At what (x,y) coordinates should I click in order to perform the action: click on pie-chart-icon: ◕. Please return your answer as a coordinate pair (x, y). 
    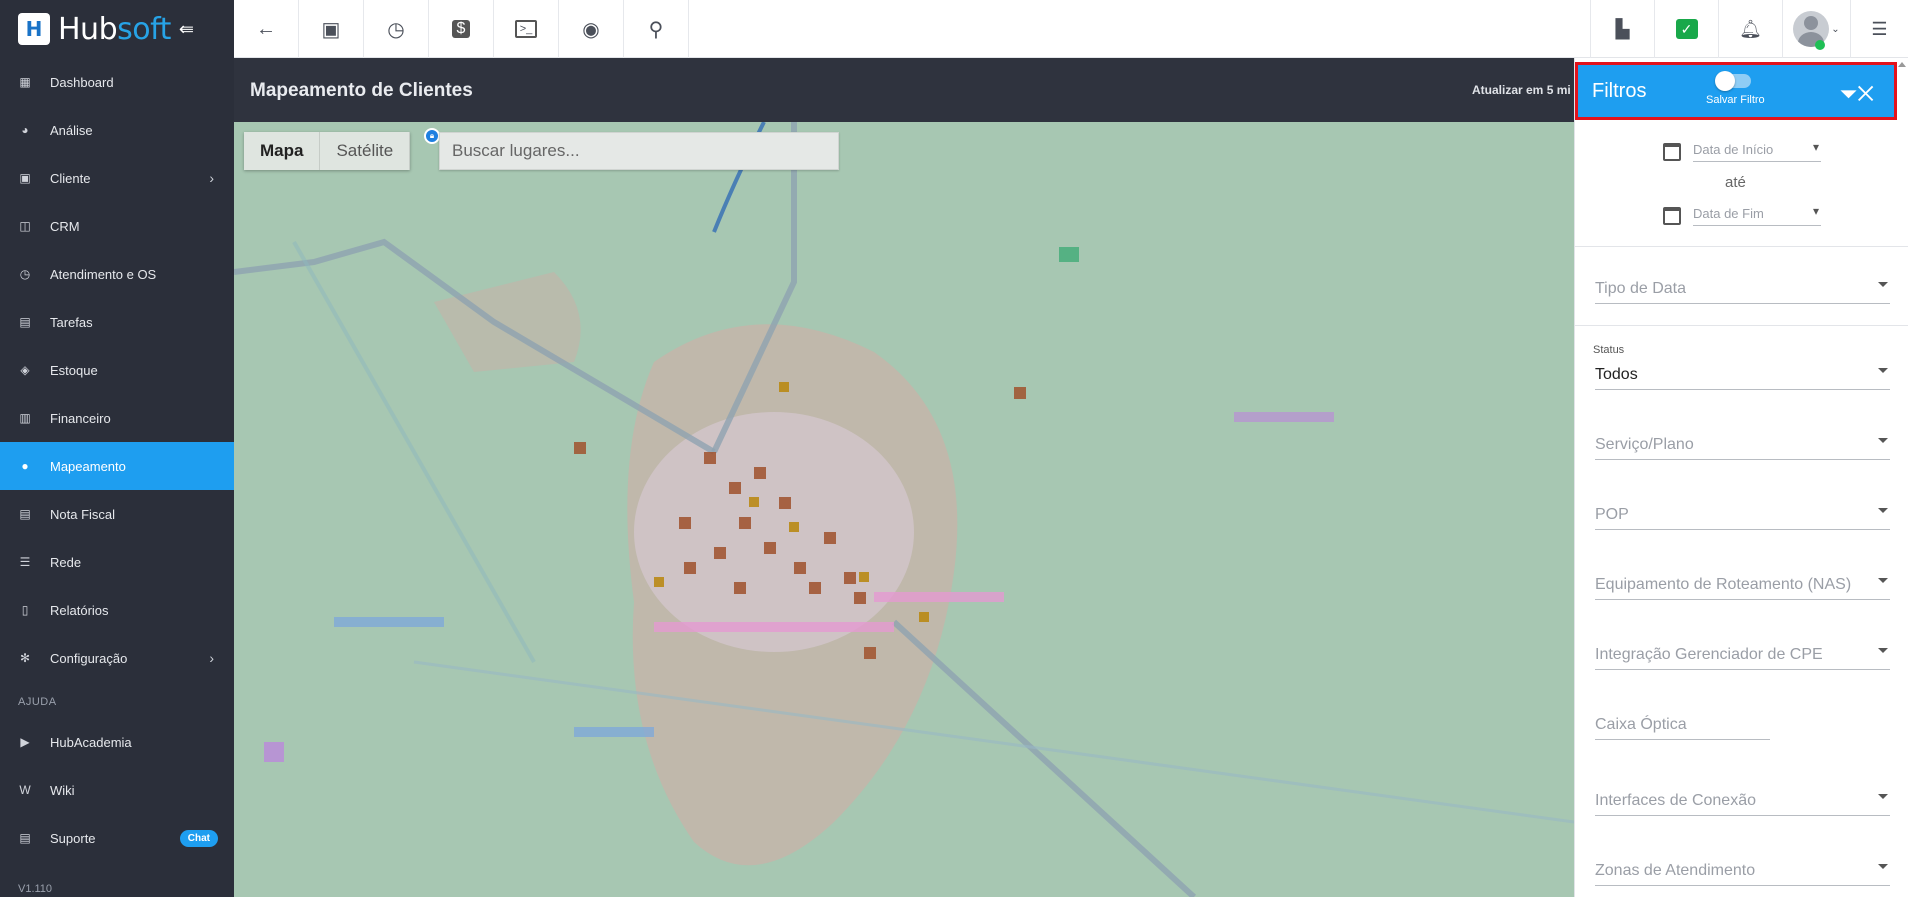
    Looking at the image, I should click on (25, 130).